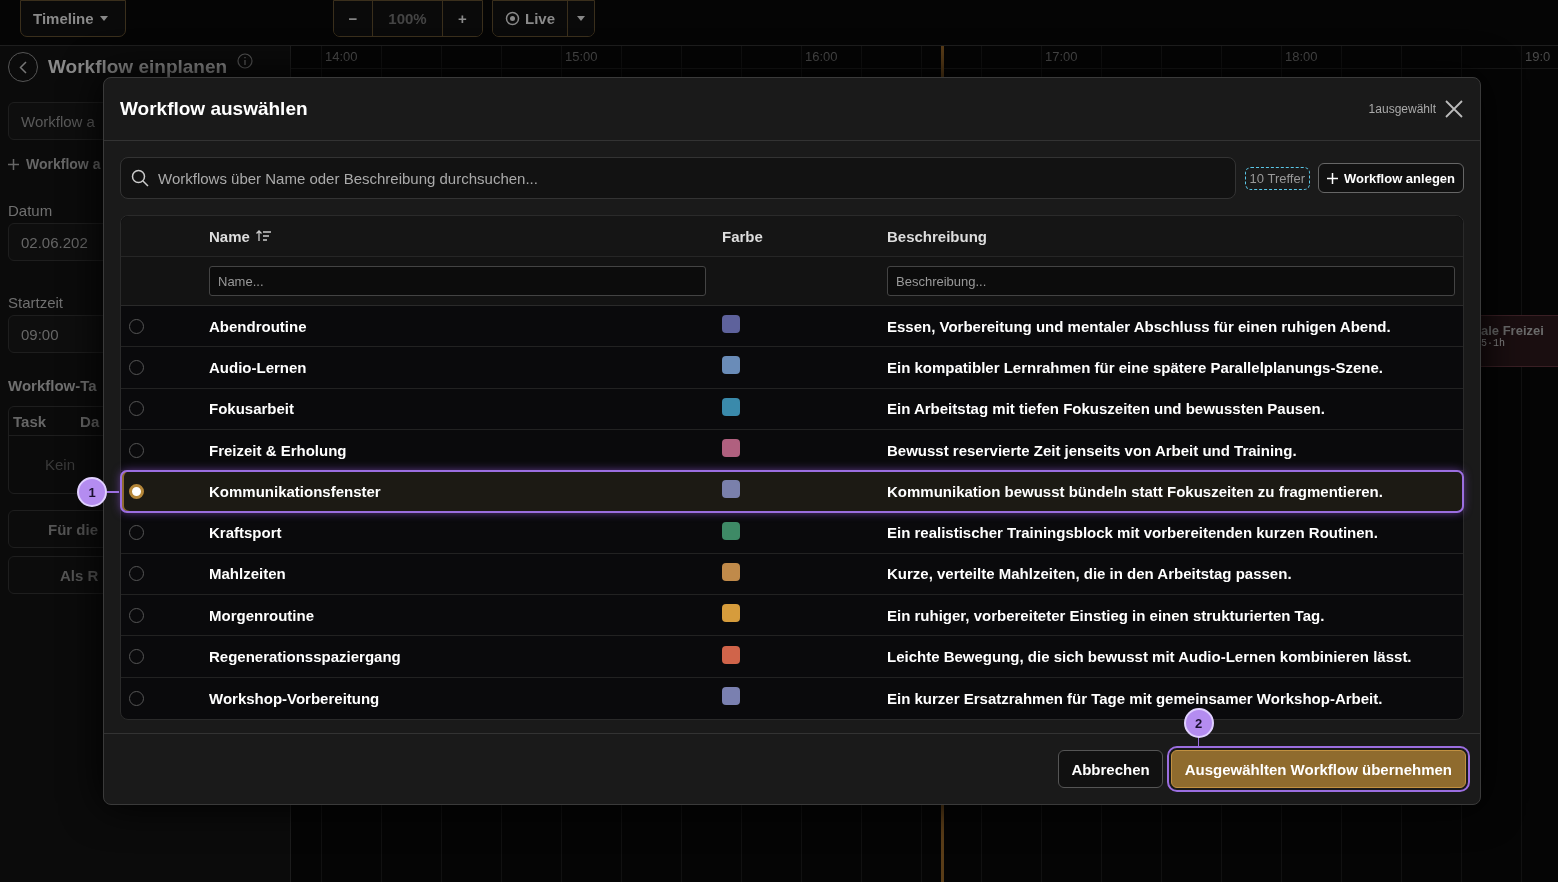  I want to click on timeline-event: ale Freizei 5·1h, so click(1519, 341).